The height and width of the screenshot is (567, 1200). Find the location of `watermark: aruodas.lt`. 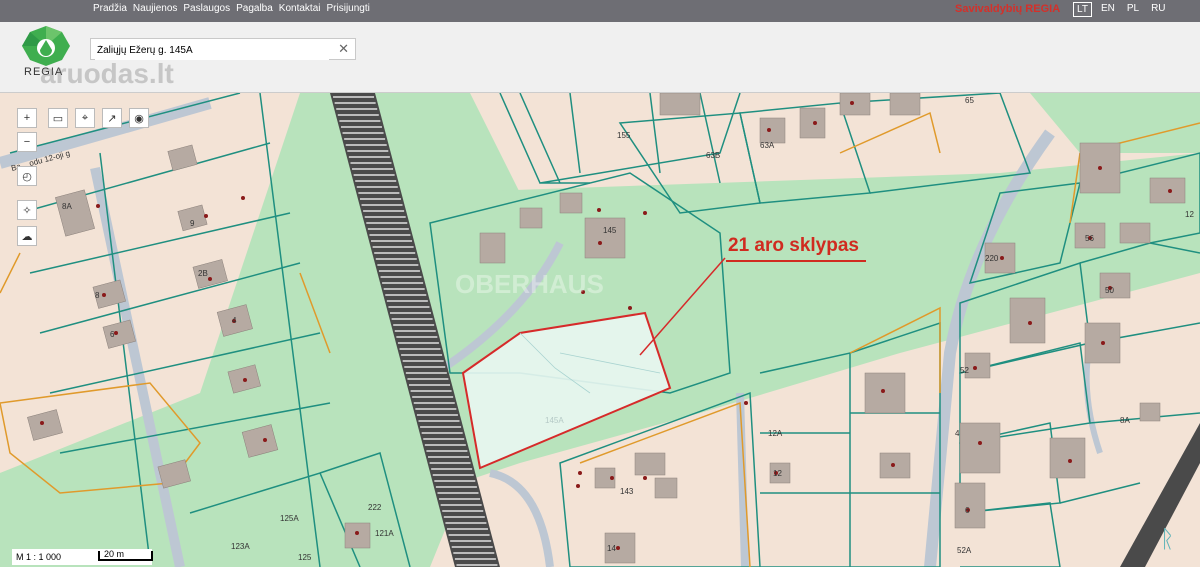

watermark: aruodas.lt is located at coordinates (107, 73).